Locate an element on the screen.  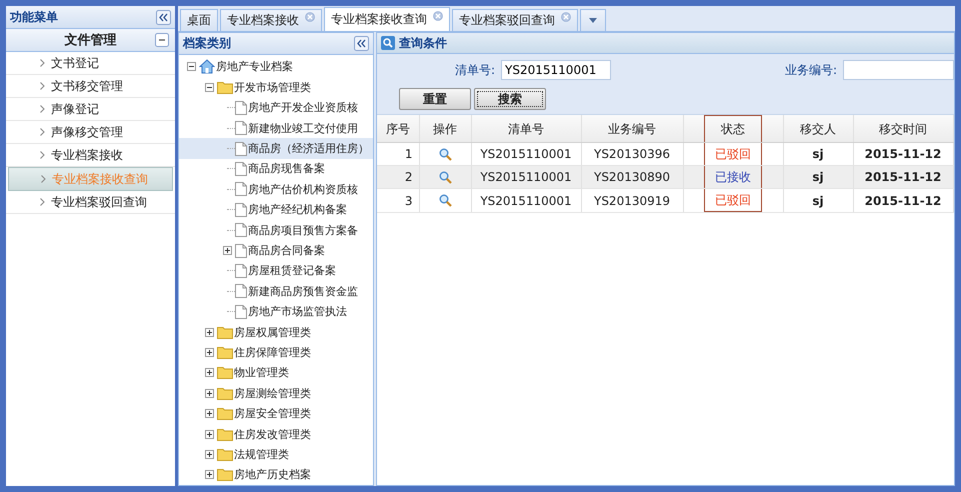
menu-item: 声像登记 is located at coordinates (90, 109).